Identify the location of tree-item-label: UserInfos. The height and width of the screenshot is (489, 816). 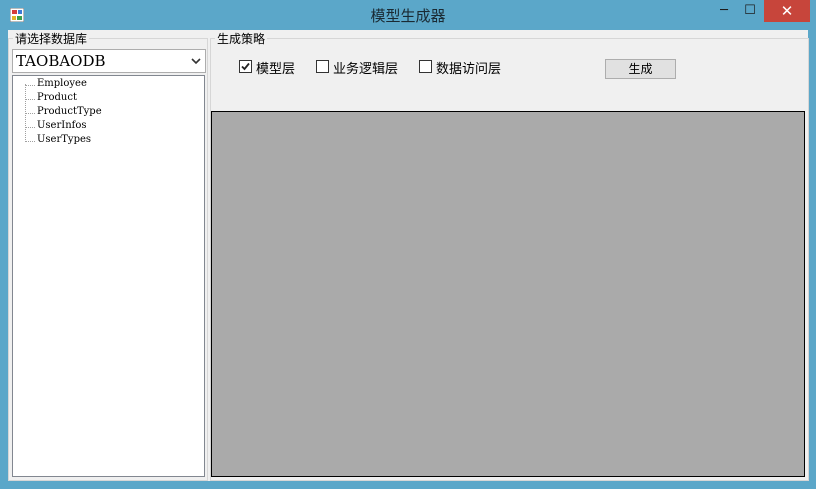
(62, 125).